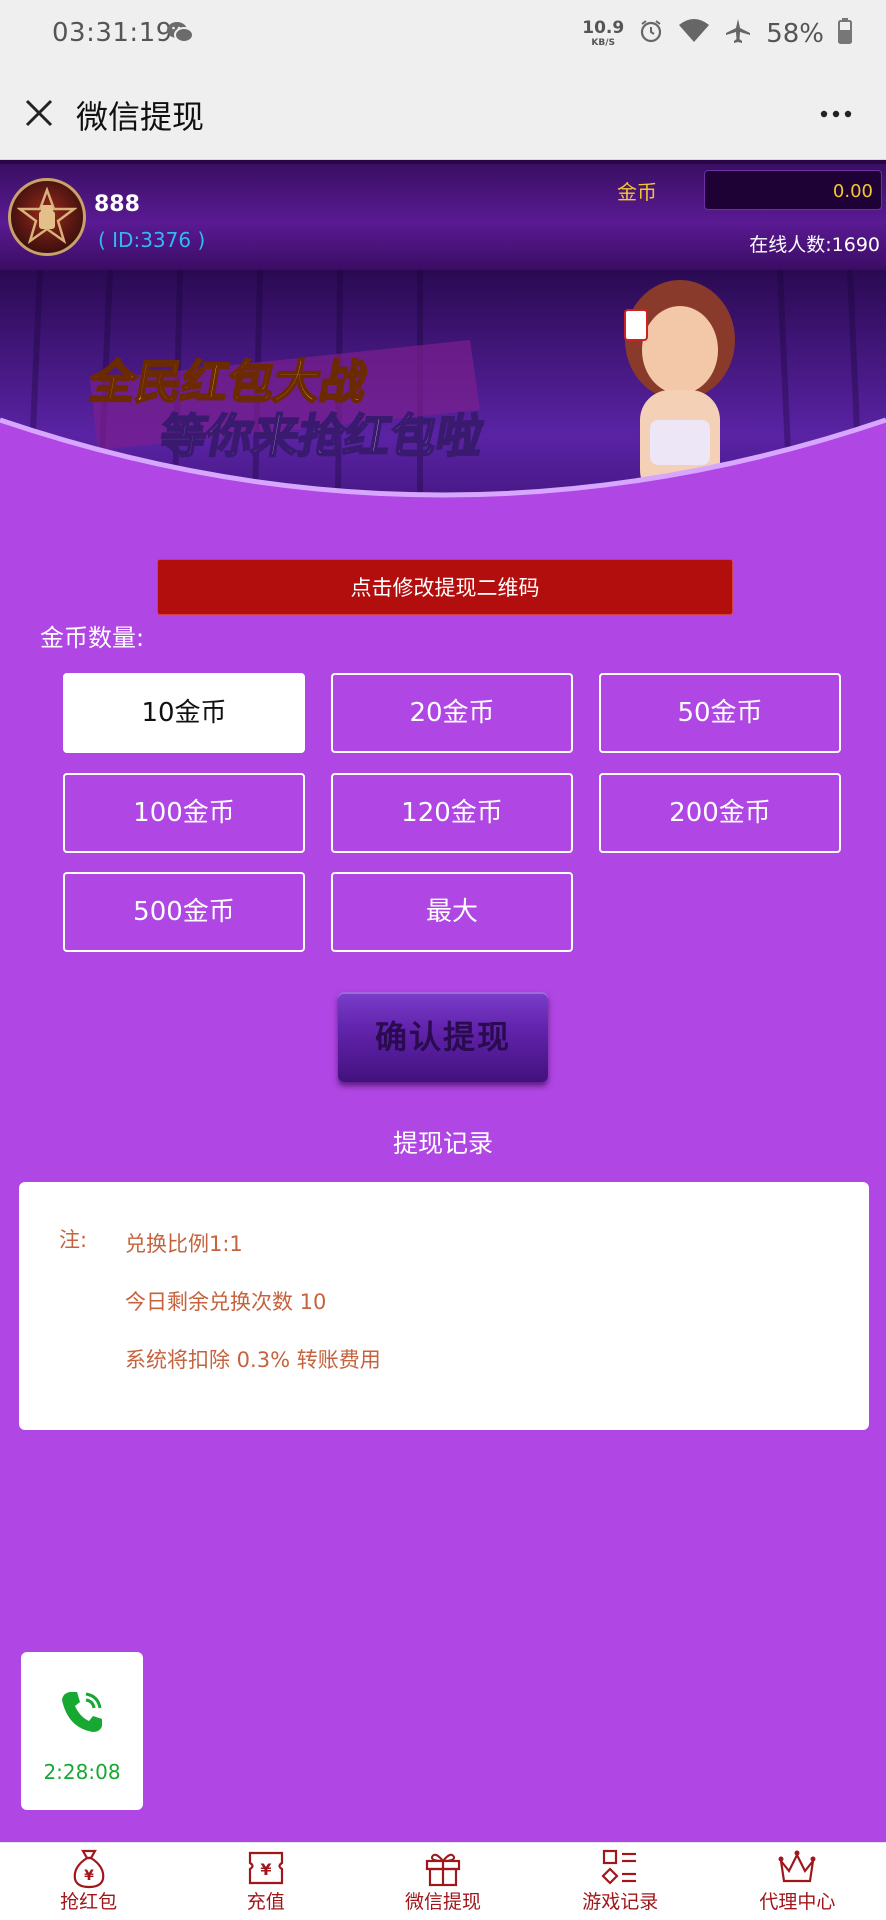  Describe the element at coordinates (443, 1870) in the screenshot. I see `gift-icon` at that location.